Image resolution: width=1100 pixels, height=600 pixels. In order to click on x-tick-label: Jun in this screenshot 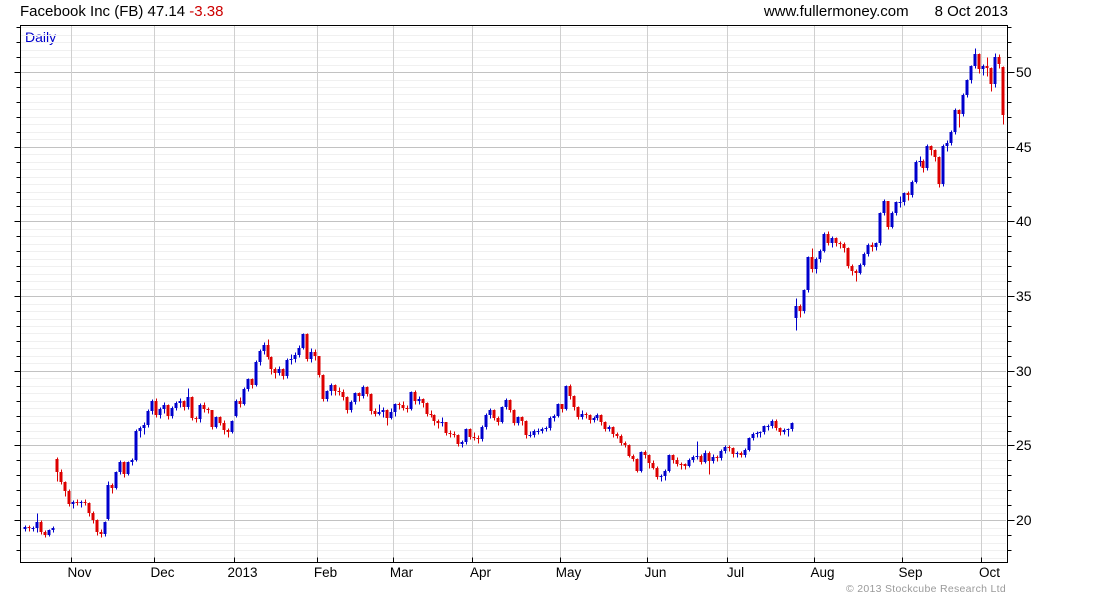, I will do `click(656, 572)`.